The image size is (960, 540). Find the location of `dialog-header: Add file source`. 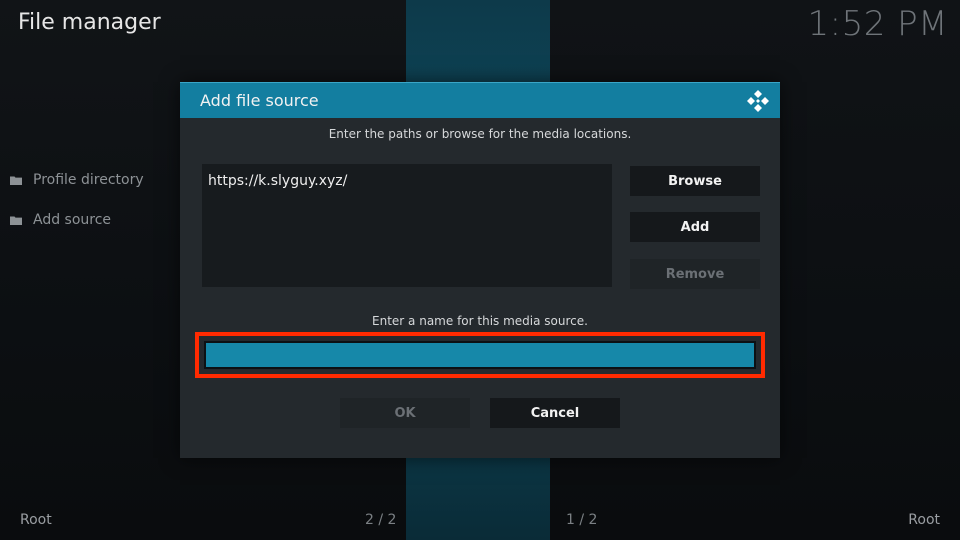

dialog-header: Add file source is located at coordinates (480, 100).